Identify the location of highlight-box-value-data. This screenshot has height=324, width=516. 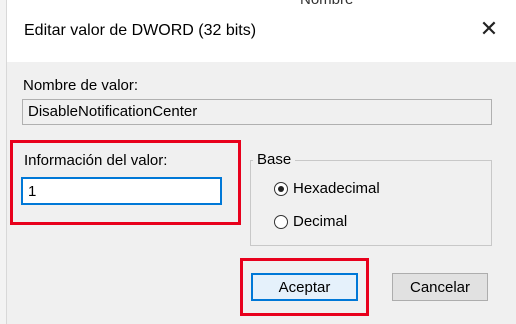
(125, 182).